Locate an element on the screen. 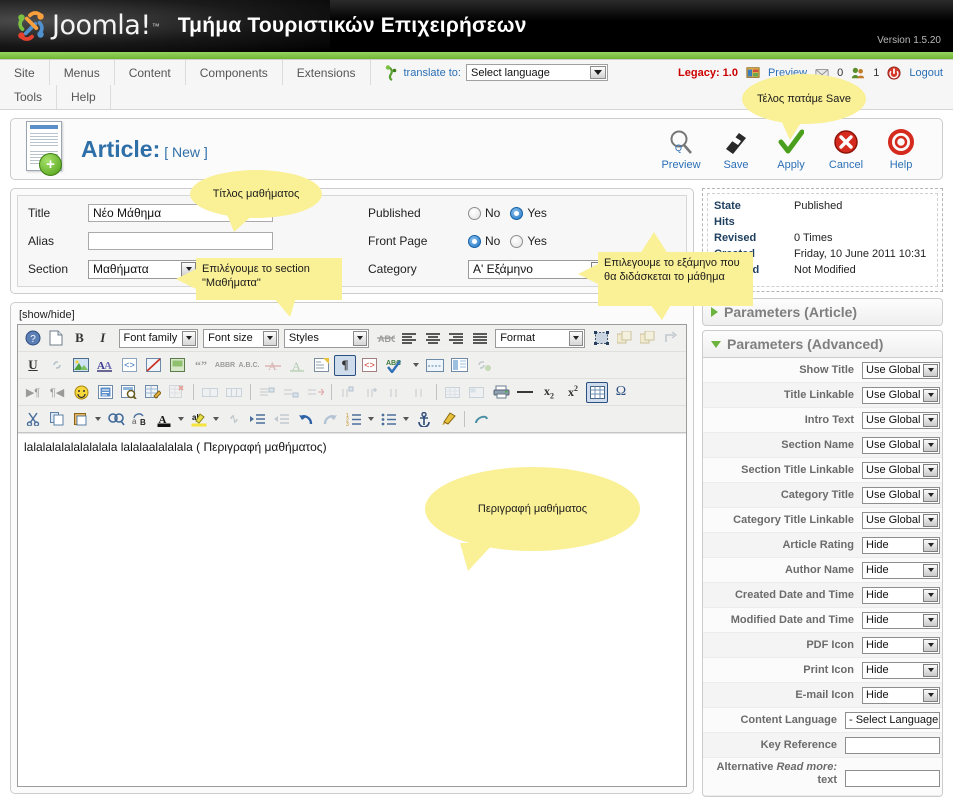  unordered-list-dropdown-icon is located at coordinates (406, 419).